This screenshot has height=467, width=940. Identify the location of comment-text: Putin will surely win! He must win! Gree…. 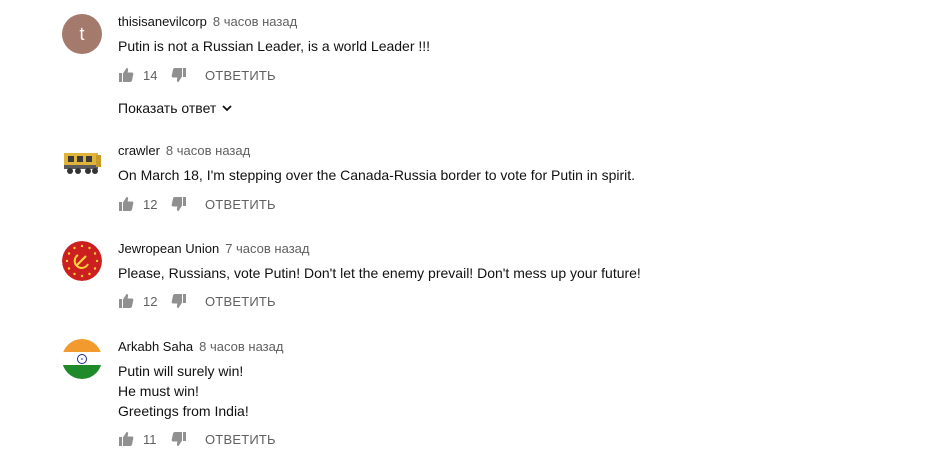
(183, 391).